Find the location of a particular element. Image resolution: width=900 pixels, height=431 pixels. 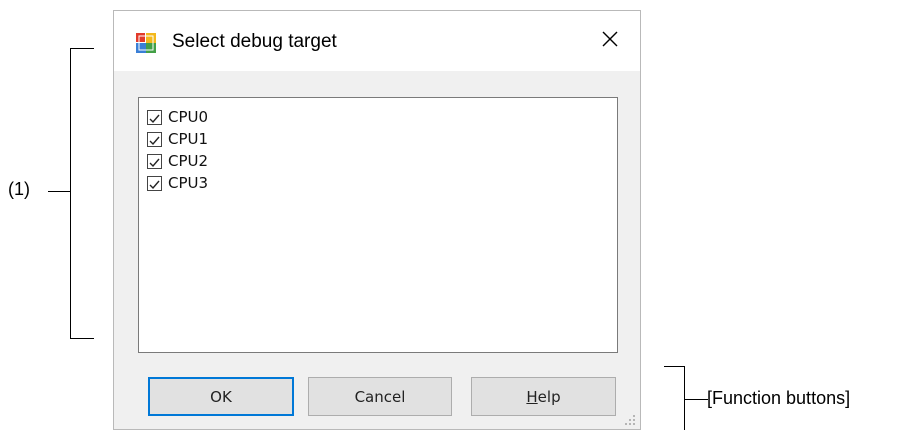

close-icon is located at coordinates (610, 41).